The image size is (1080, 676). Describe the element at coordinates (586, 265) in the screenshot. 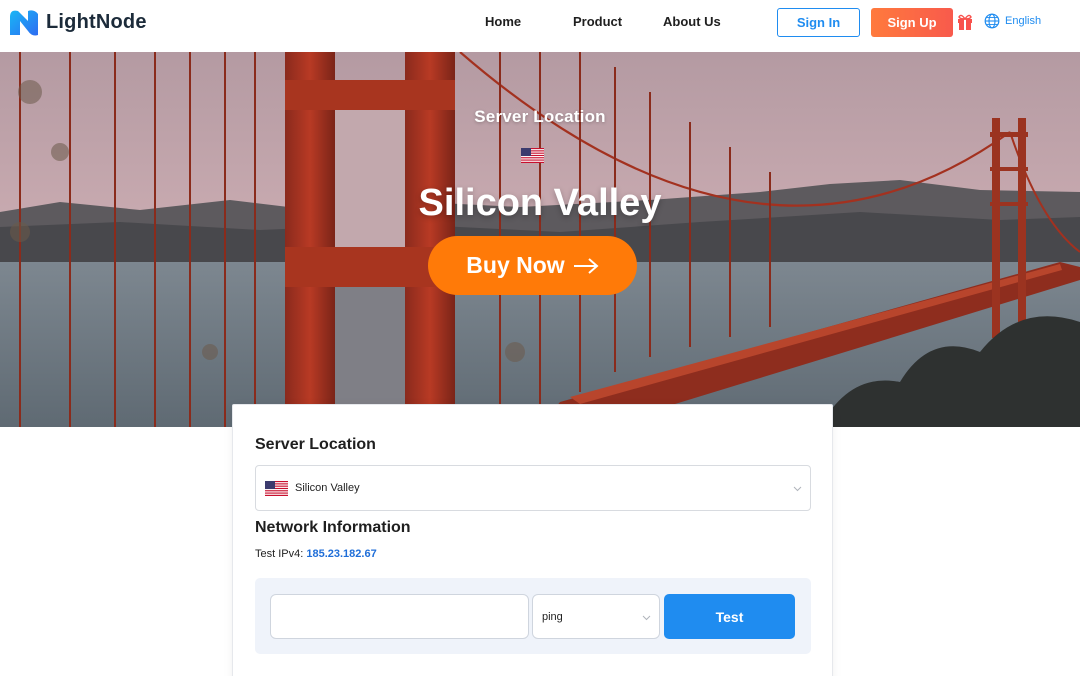

I see `arrow-right-icon` at that location.